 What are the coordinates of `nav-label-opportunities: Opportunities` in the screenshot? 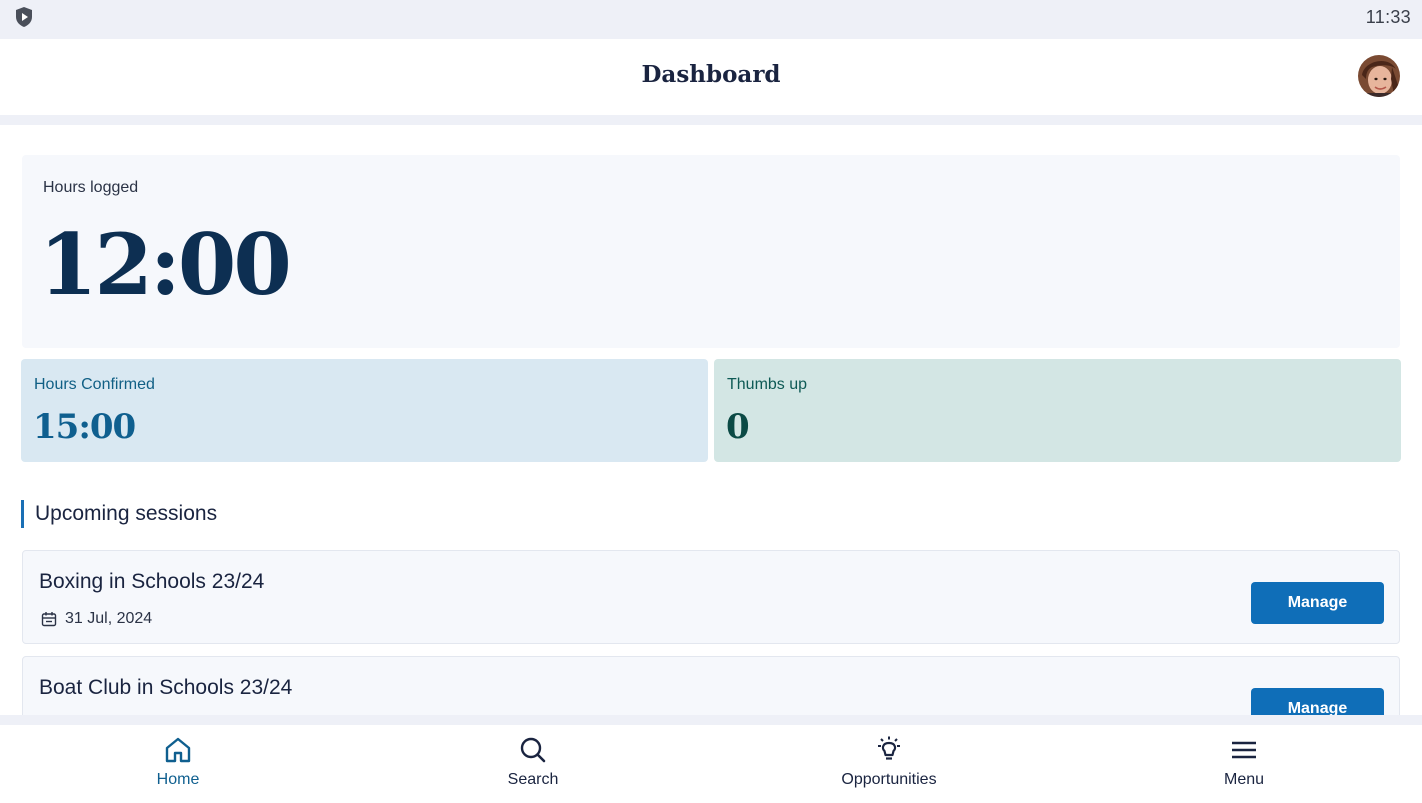 It's located at (889, 779).